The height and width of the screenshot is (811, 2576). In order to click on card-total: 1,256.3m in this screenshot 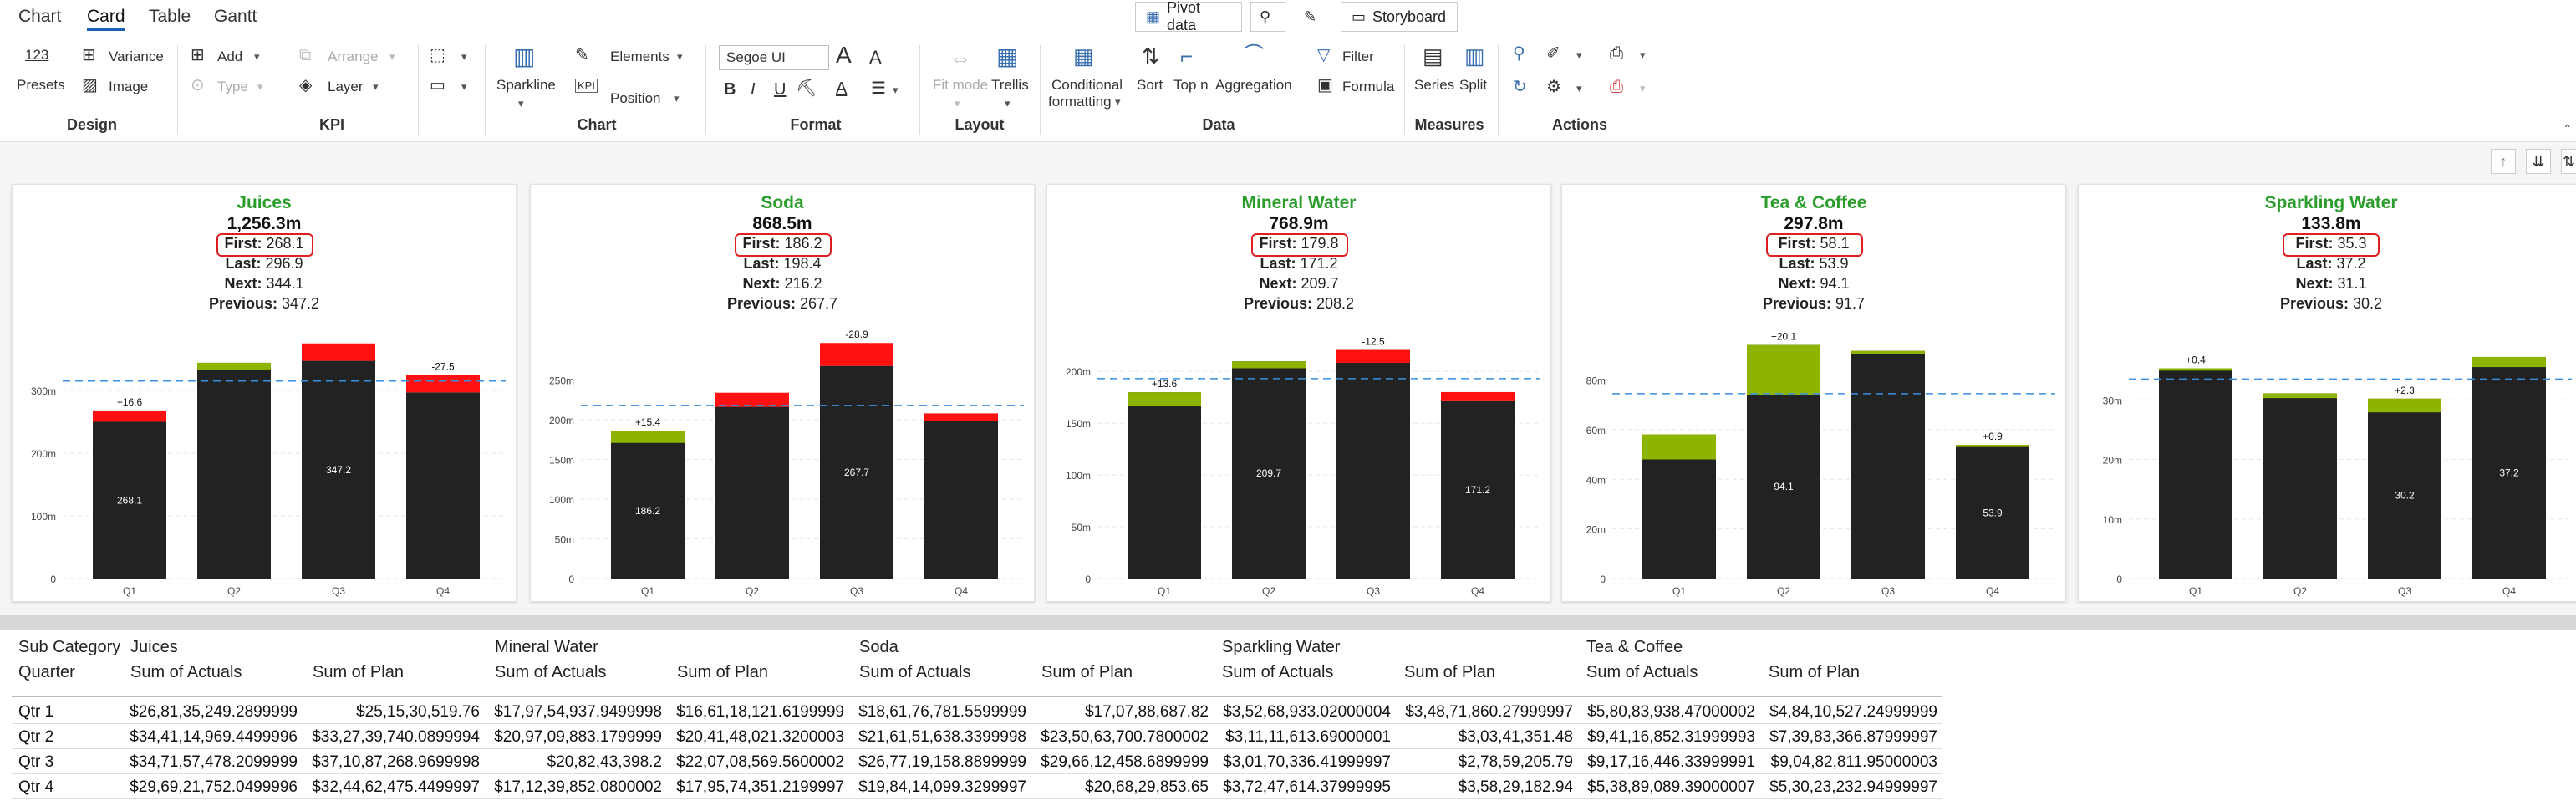, I will do `click(264, 223)`.